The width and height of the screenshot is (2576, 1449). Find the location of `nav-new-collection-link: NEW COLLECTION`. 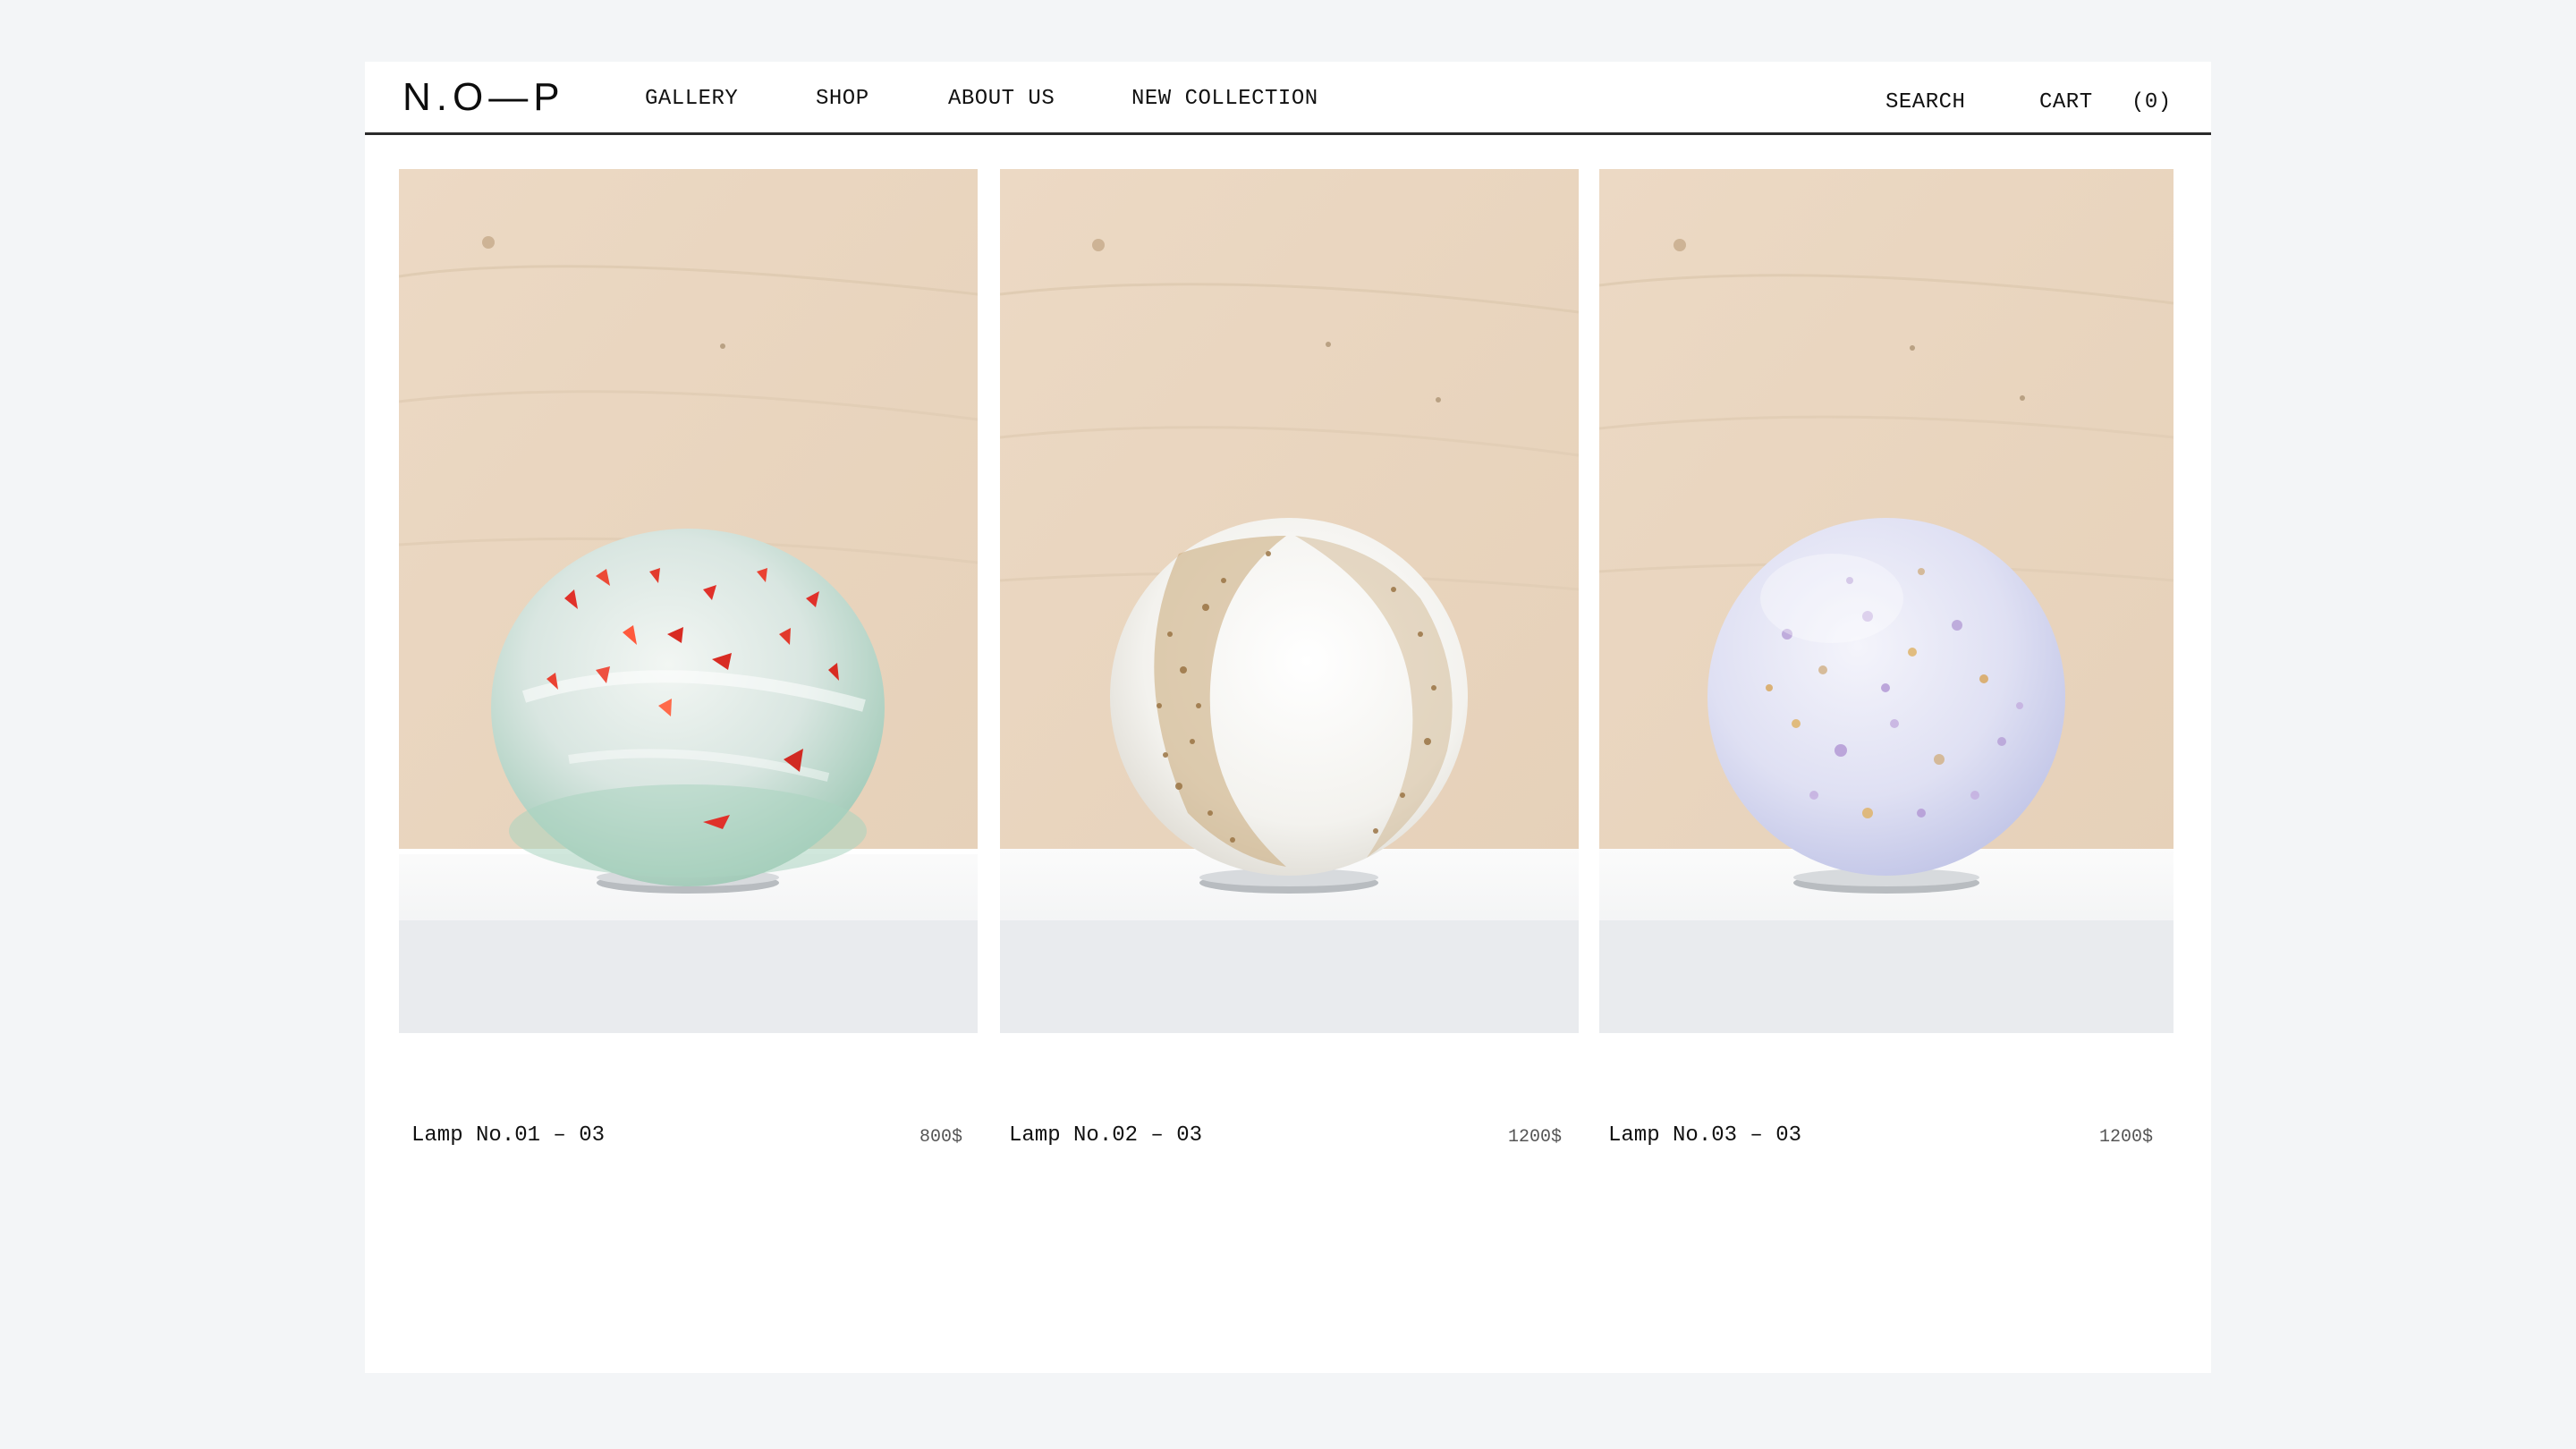

nav-new-collection-link: NEW COLLECTION is located at coordinates (1224, 99).